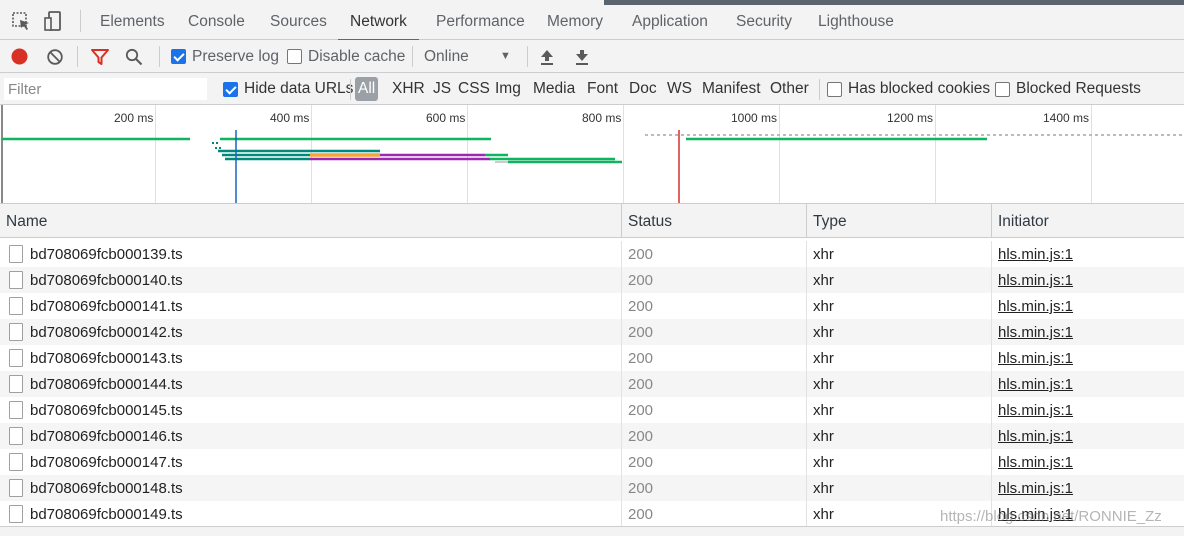 This screenshot has width=1184, height=536. I want to click on type-filter-other: Other, so click(789, 89).